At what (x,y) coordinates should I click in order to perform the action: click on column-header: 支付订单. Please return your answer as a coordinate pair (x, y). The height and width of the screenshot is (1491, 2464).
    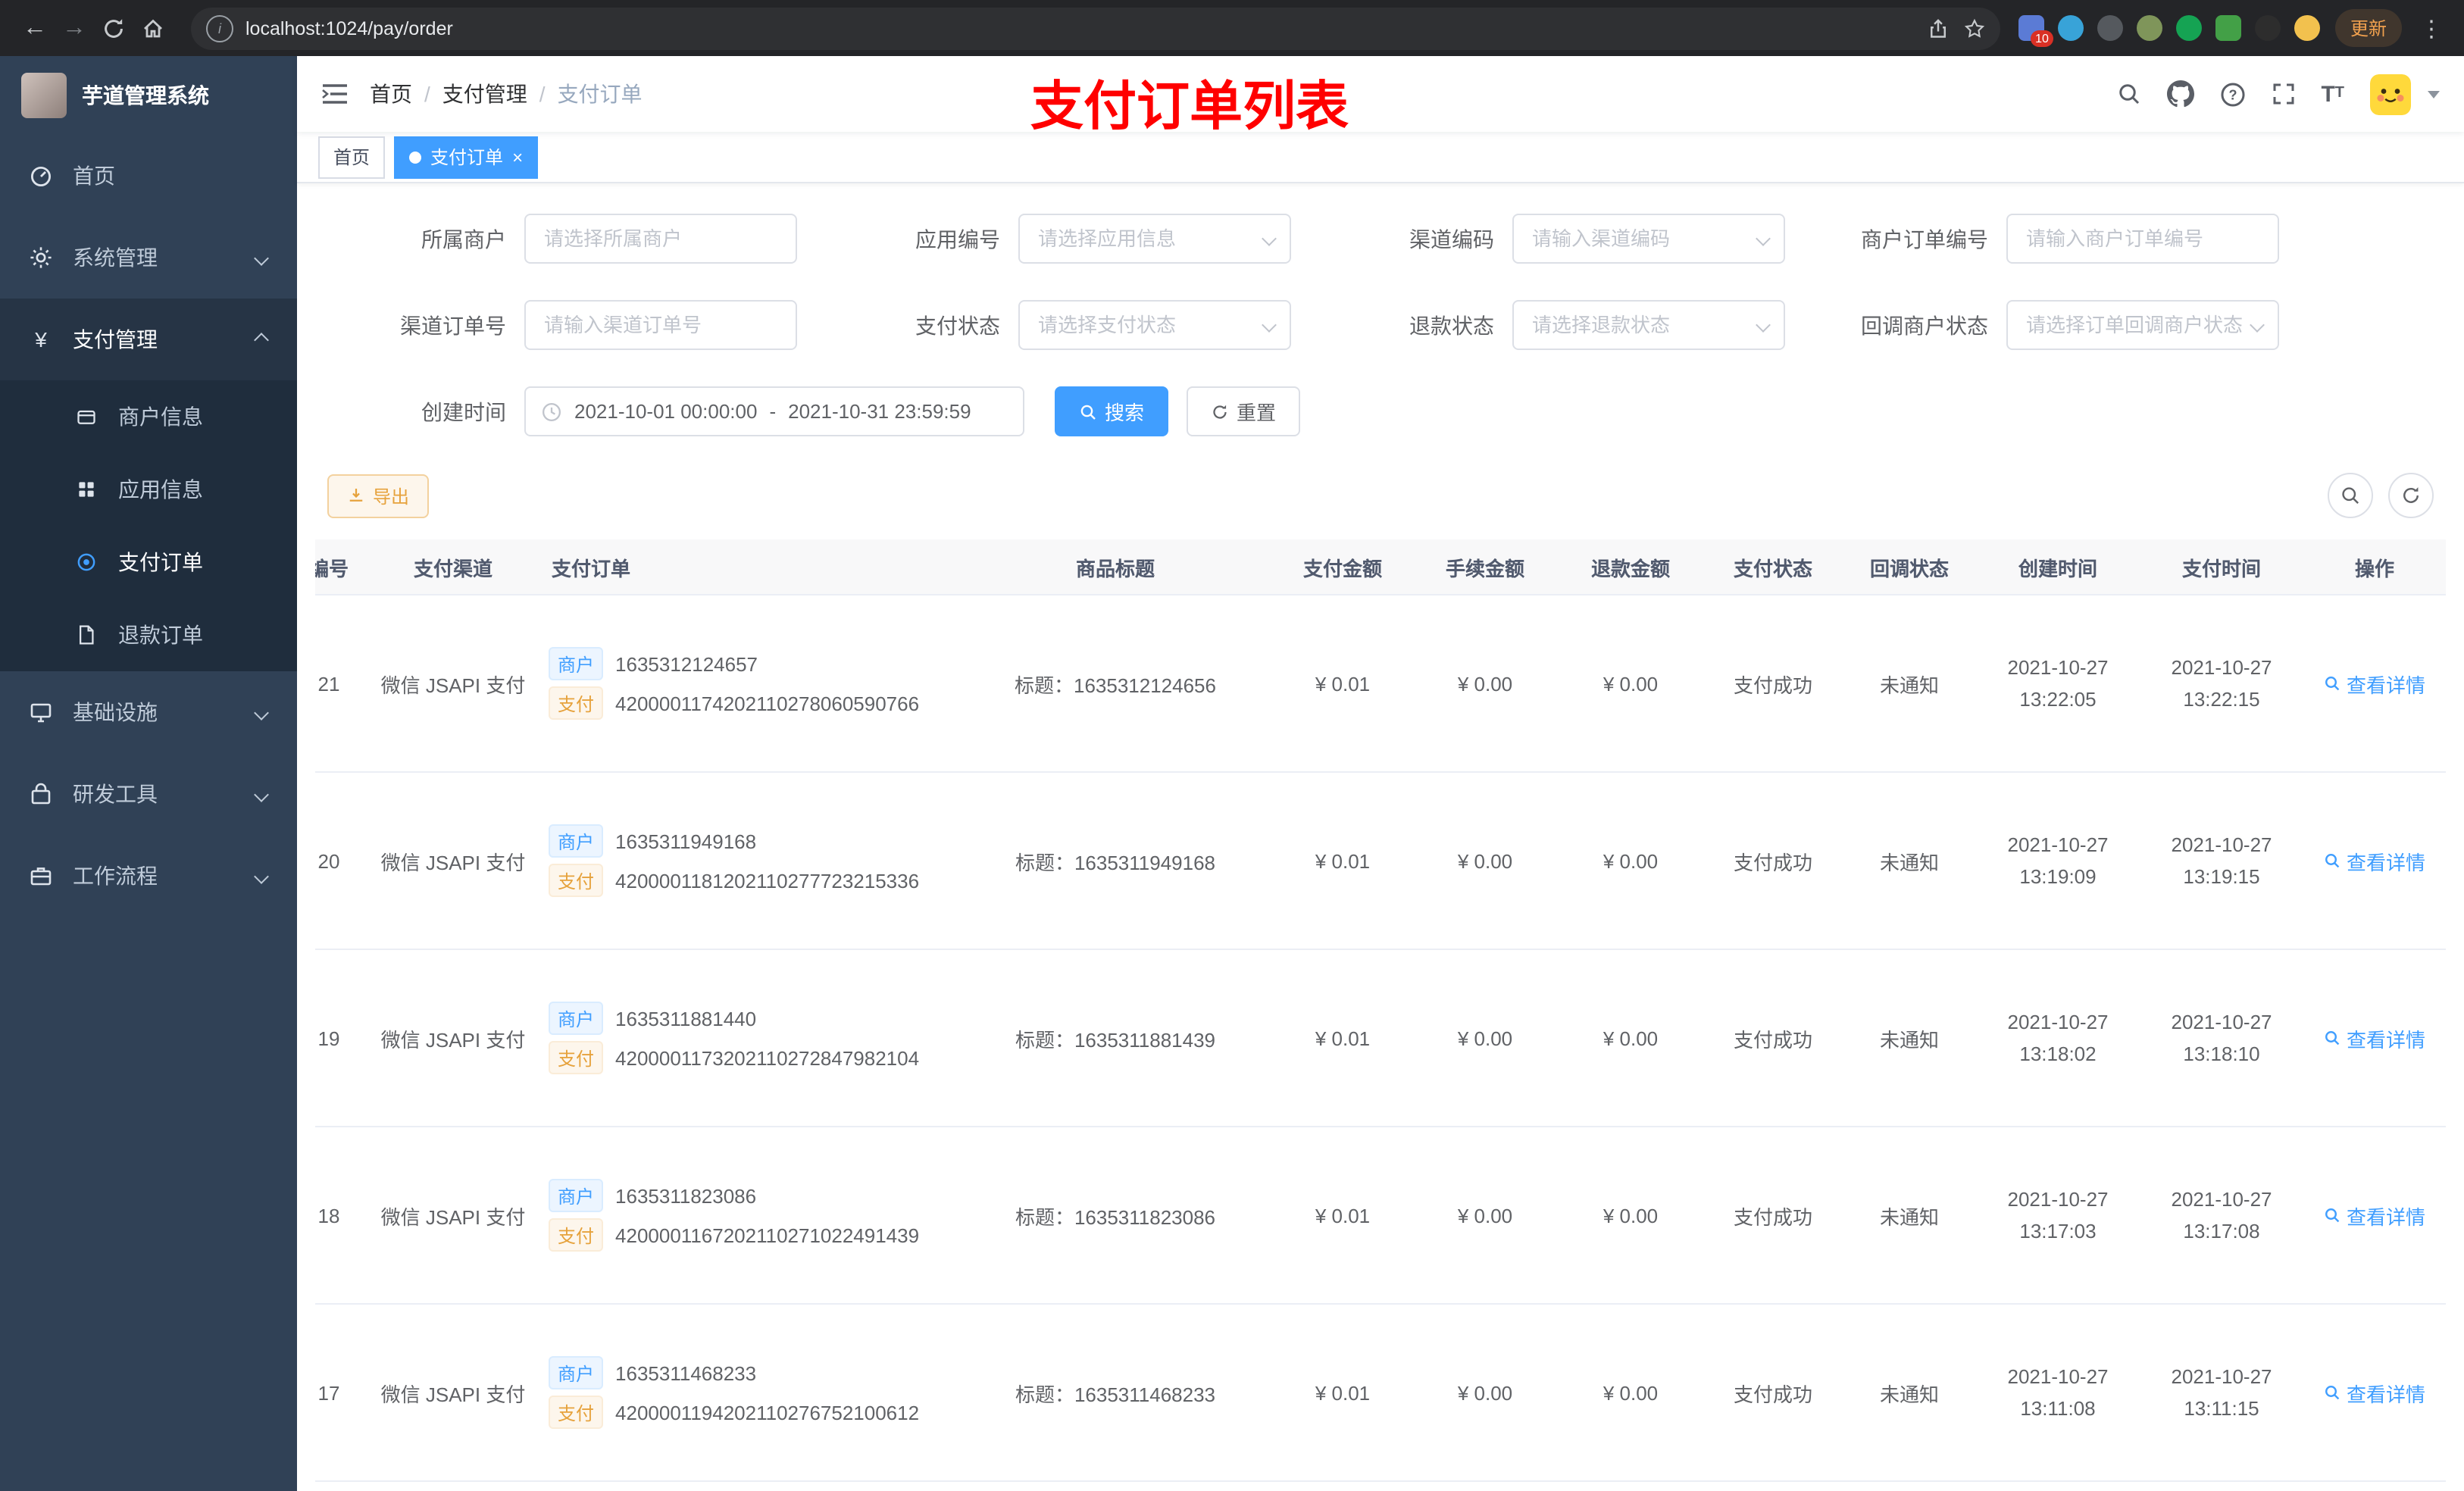
    Looking at the image, I should click on (750, 567).